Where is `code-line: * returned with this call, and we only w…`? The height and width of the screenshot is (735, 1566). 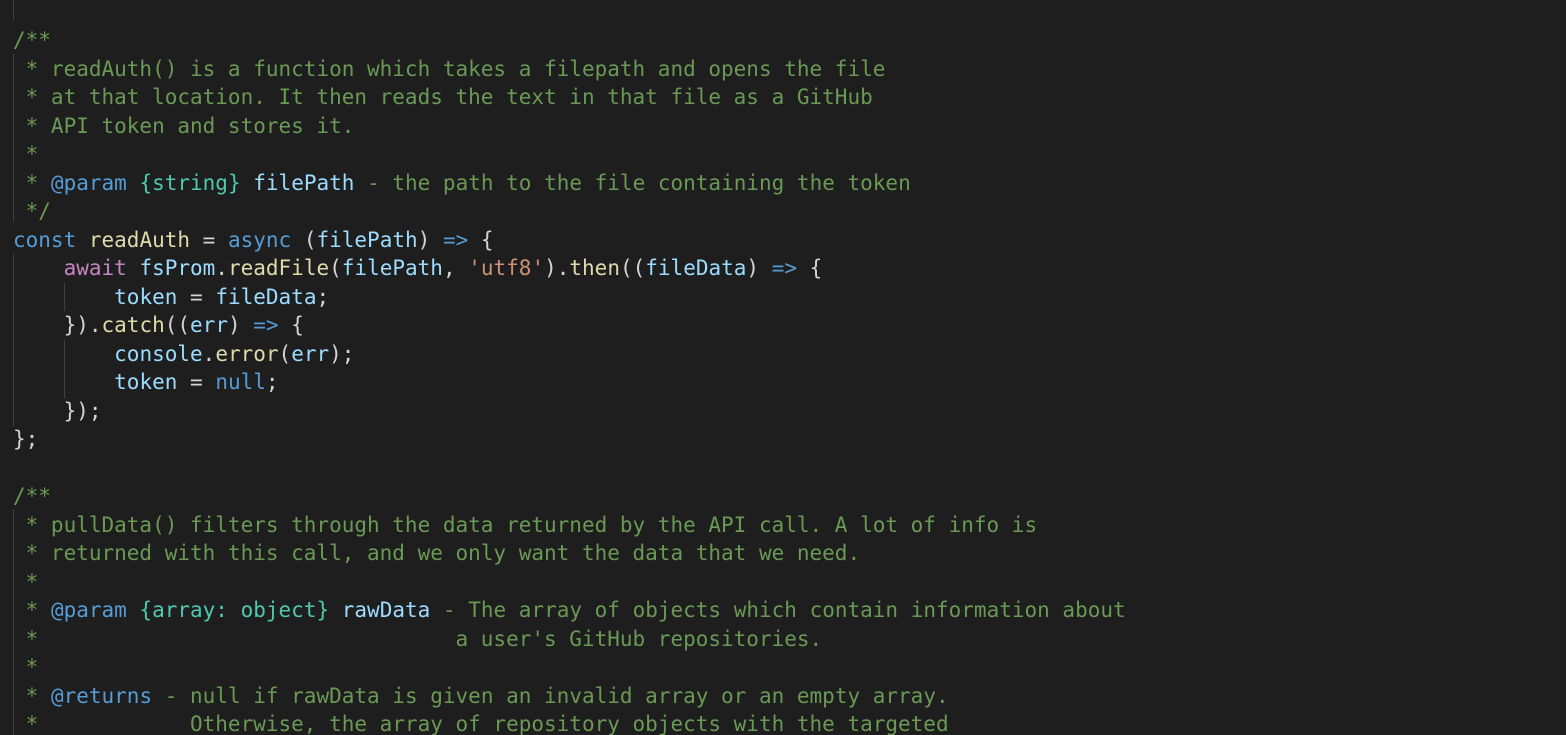
code-line: * returned with this call, and we only w… is located at coordinates (436, 553).